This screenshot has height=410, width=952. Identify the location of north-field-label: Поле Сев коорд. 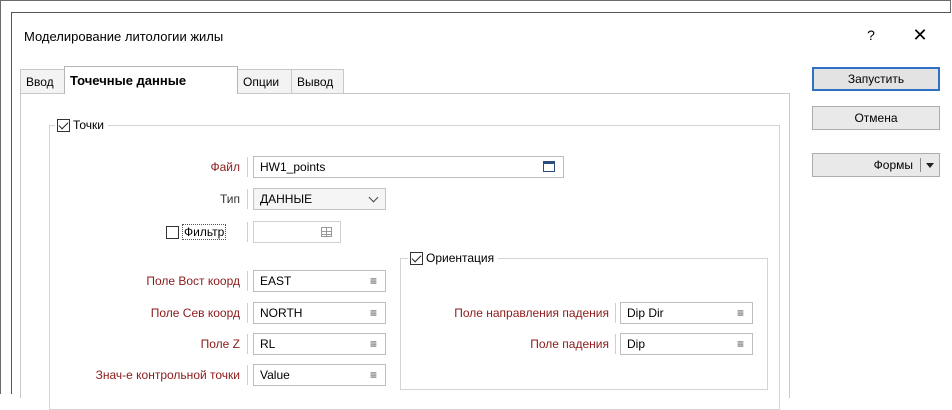
(195, 313).